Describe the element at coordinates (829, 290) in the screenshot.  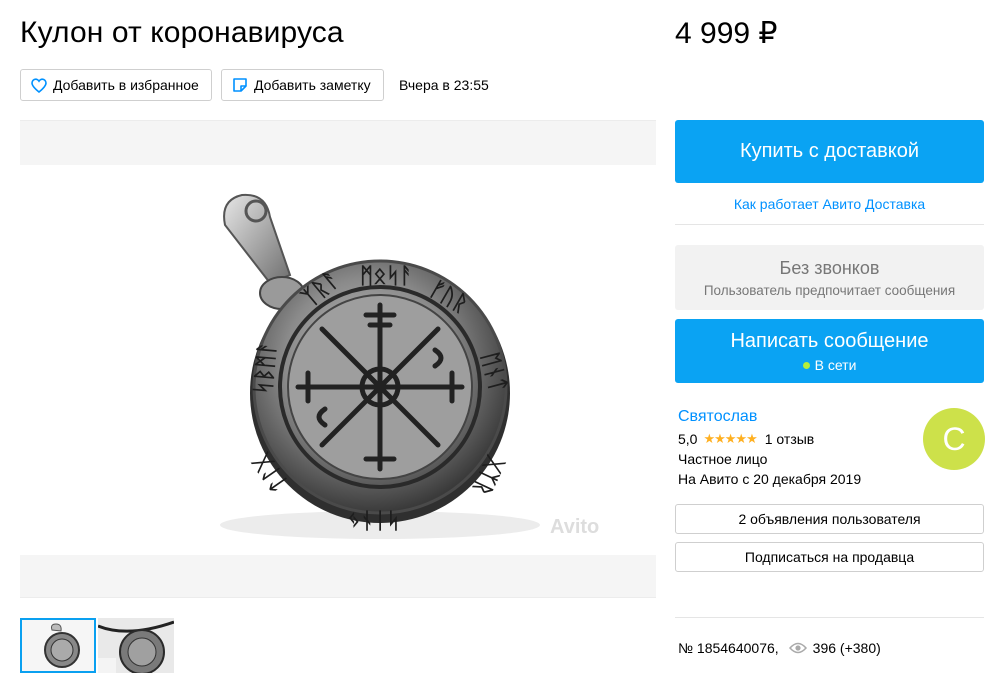
I see `no-calls-subtitle: Пользователь предпочитает сообщения` at that location.